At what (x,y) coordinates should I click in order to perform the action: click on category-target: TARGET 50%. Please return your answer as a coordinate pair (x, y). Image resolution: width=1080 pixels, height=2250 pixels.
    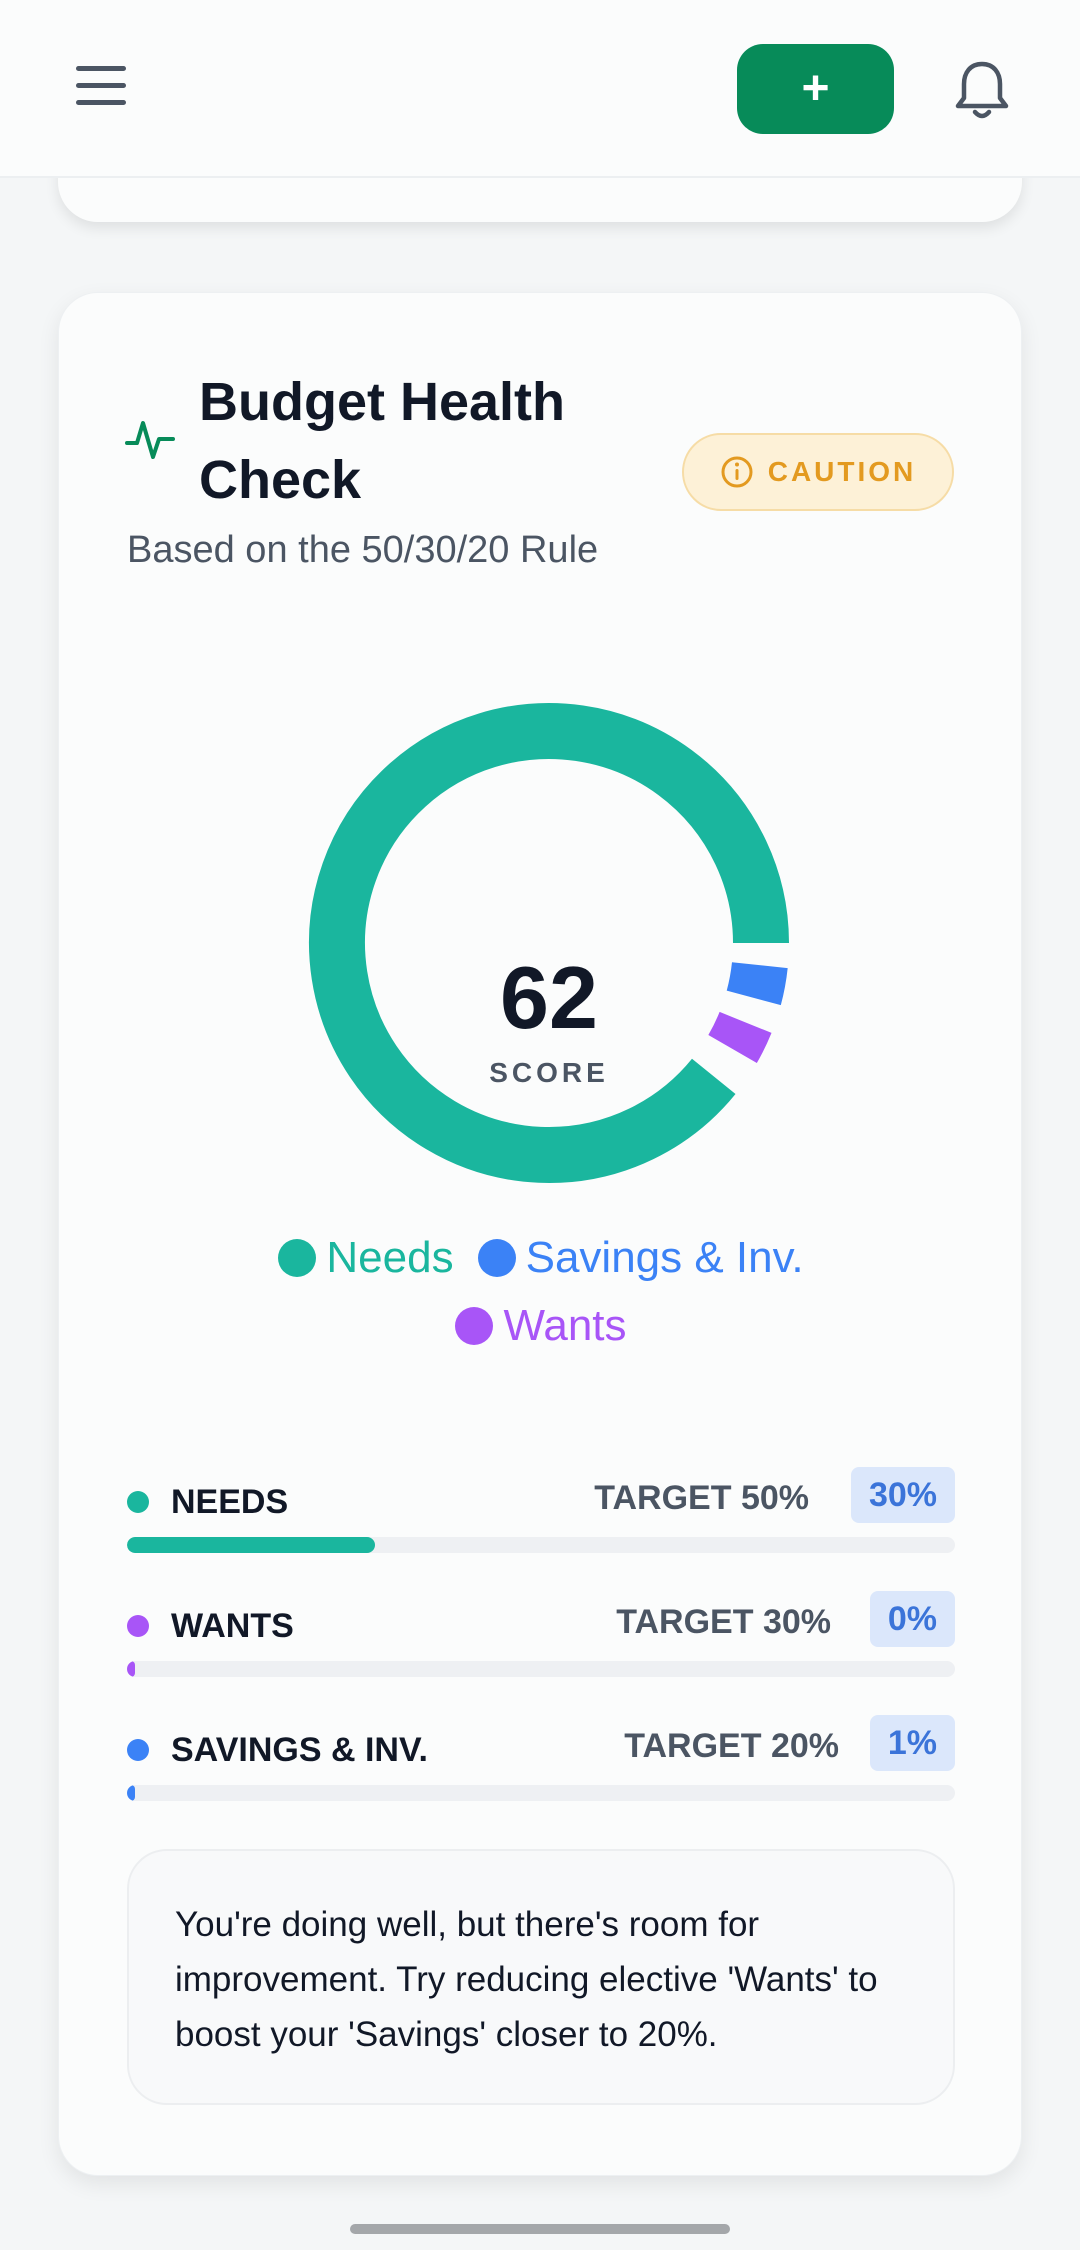
    Looking at the image, I should click on (701, 1498).